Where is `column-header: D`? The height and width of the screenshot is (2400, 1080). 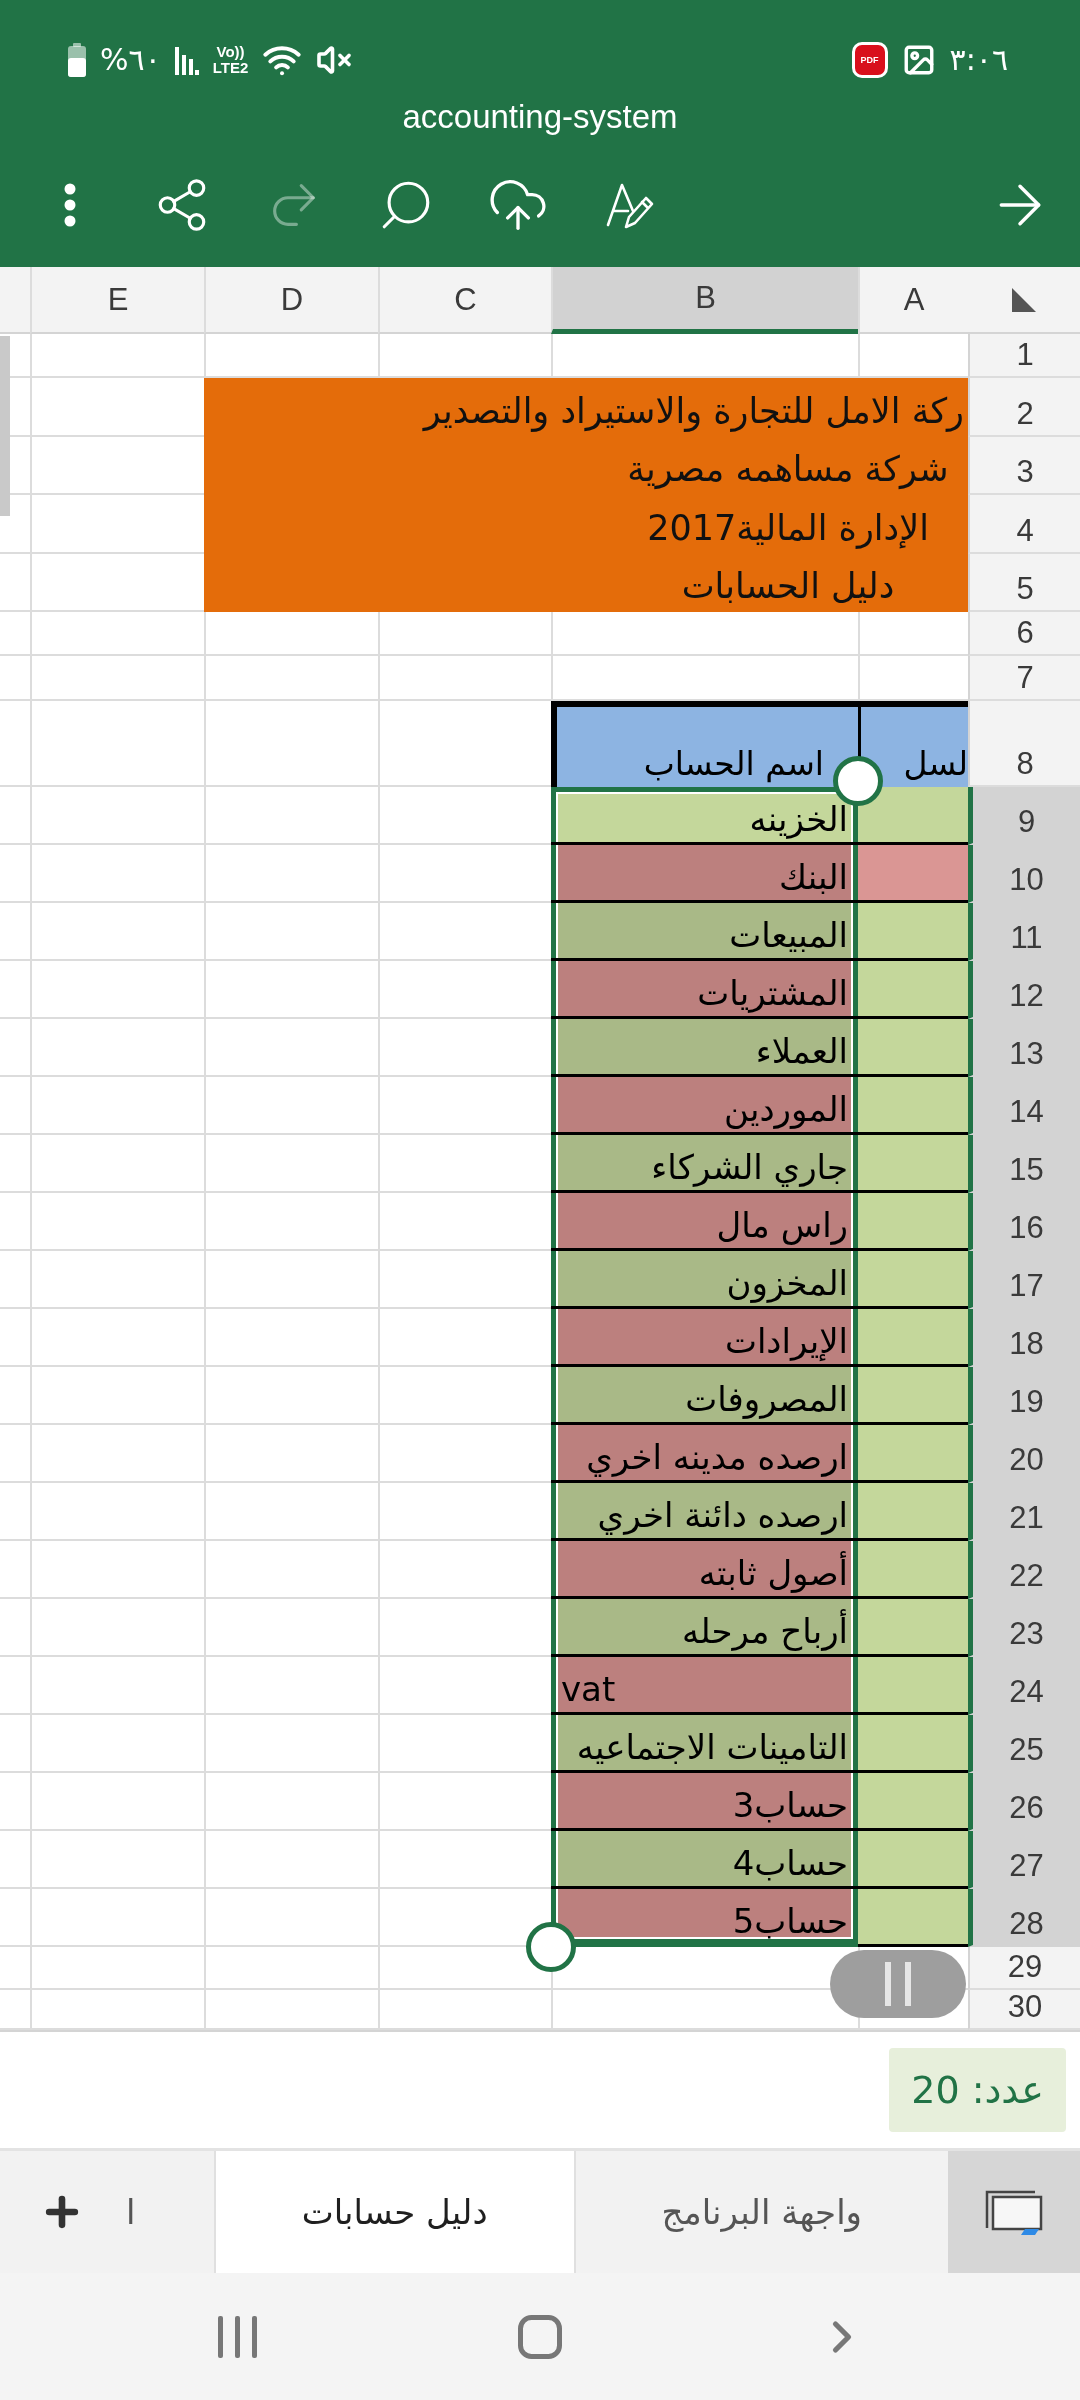 column-header: D is located at coordinates (291, 300).